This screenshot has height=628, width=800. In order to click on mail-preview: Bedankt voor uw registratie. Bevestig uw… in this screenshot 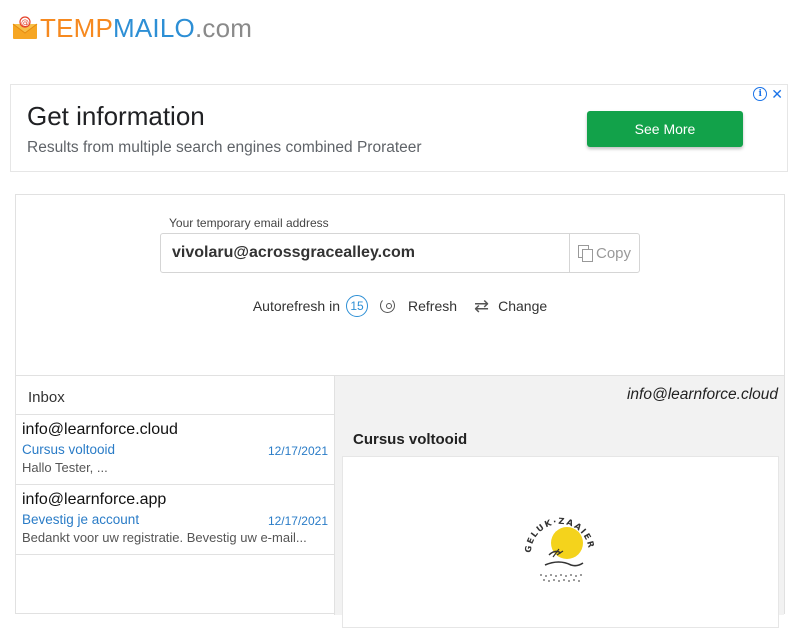, I will do `click(164, 537)`.